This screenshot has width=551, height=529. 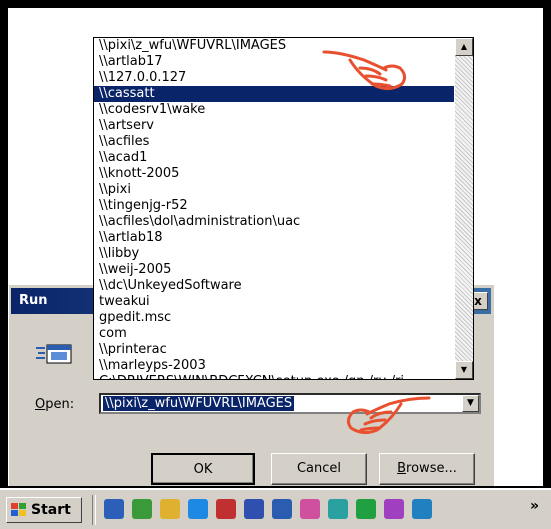 I want to click on combo-dropdown-button: ▼, so click(x=470, y=403).